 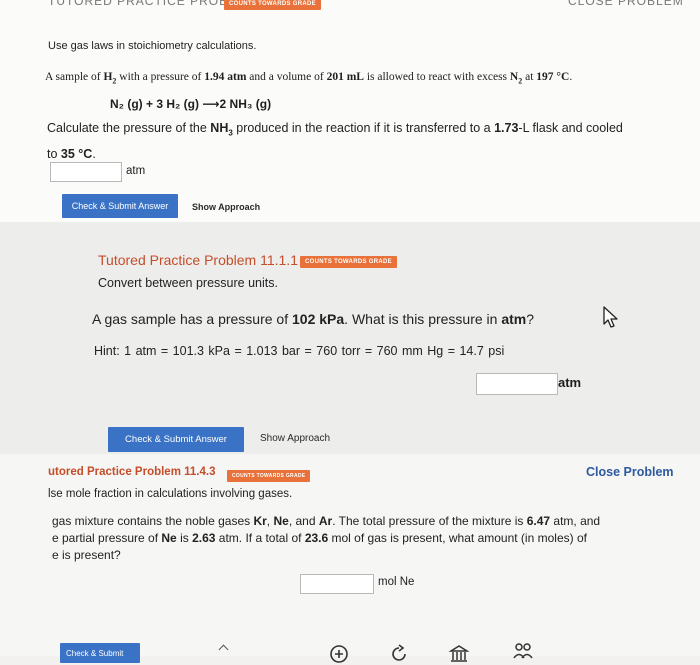 What do you see at coordinates (523, 652) in the screenshot?
I see `group-icon` at bounding box center [523, 652].